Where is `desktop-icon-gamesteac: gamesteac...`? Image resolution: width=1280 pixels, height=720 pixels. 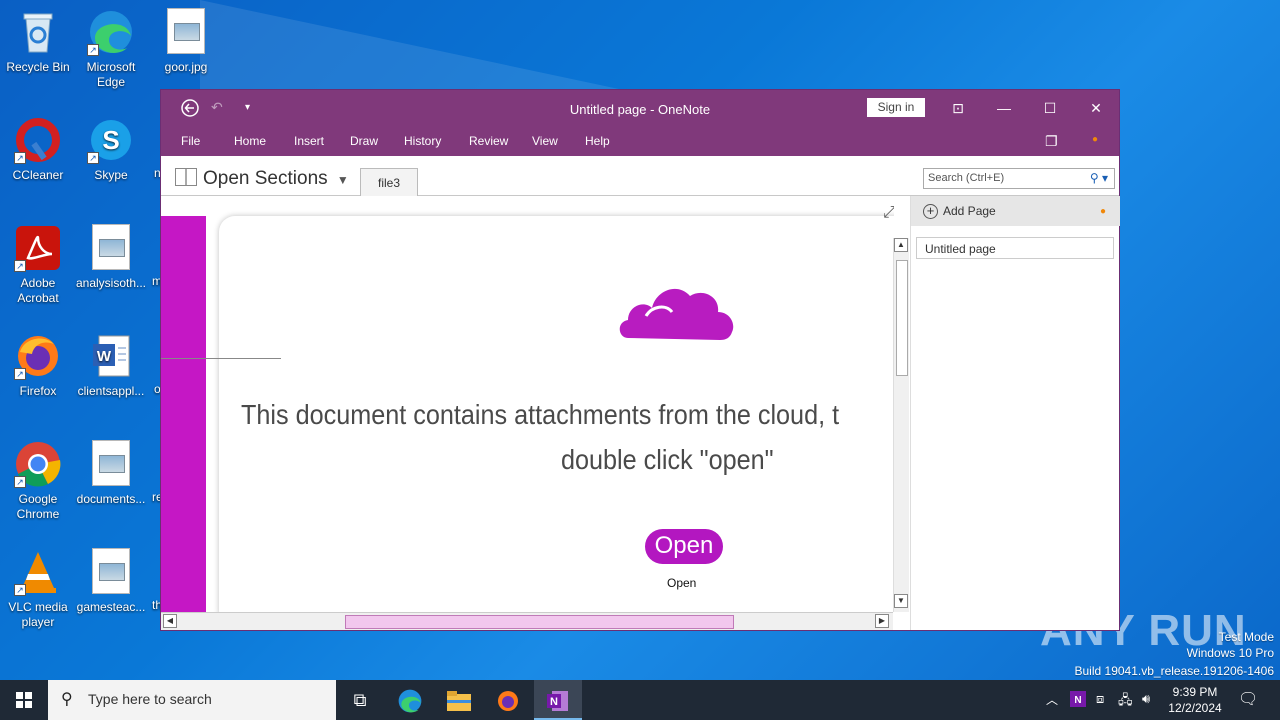 desktop-icon-gamesteac: gamesteac... is located at coordinates (111, 581).